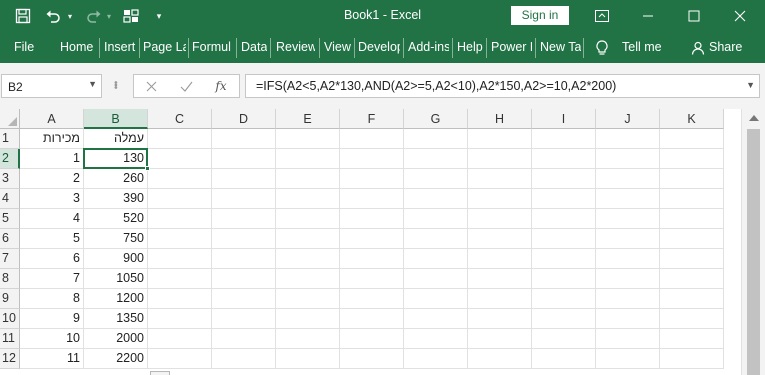 This screenshot has width=765, height=375. Describe the element at coordinates (52, 299) in the screenshot. I see `cell-a9: 8` at that location.